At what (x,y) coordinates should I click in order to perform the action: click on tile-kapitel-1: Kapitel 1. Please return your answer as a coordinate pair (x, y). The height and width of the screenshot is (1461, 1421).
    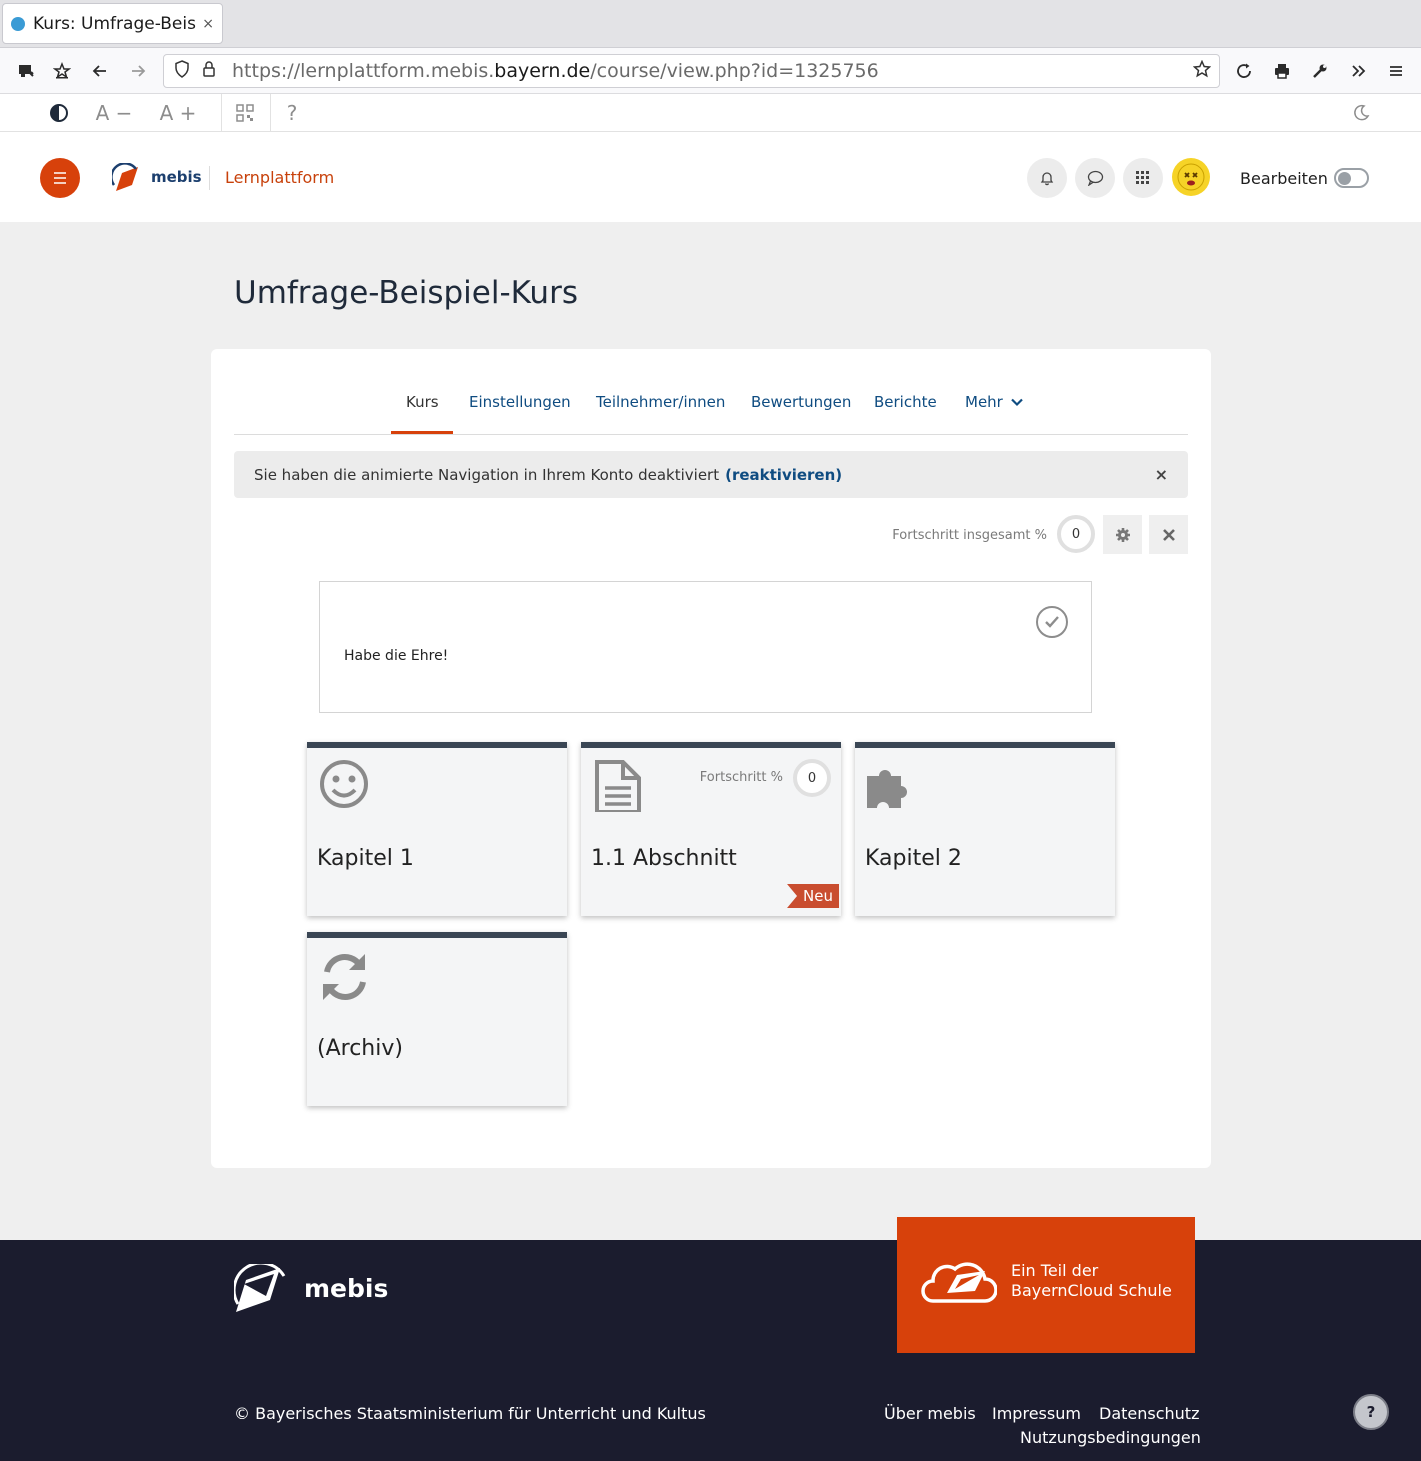
    Looking at the image, I should click on (437, 829).